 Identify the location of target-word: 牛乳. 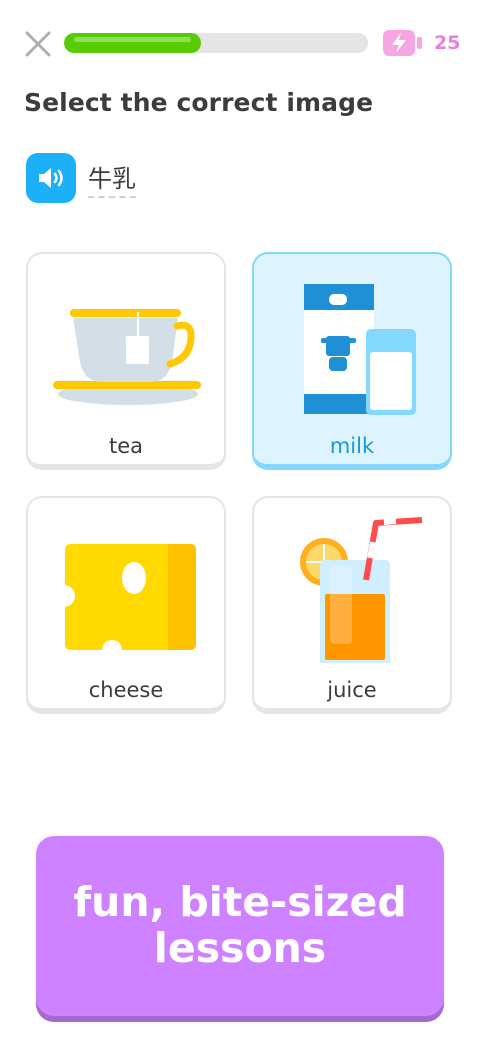
(112, 178).